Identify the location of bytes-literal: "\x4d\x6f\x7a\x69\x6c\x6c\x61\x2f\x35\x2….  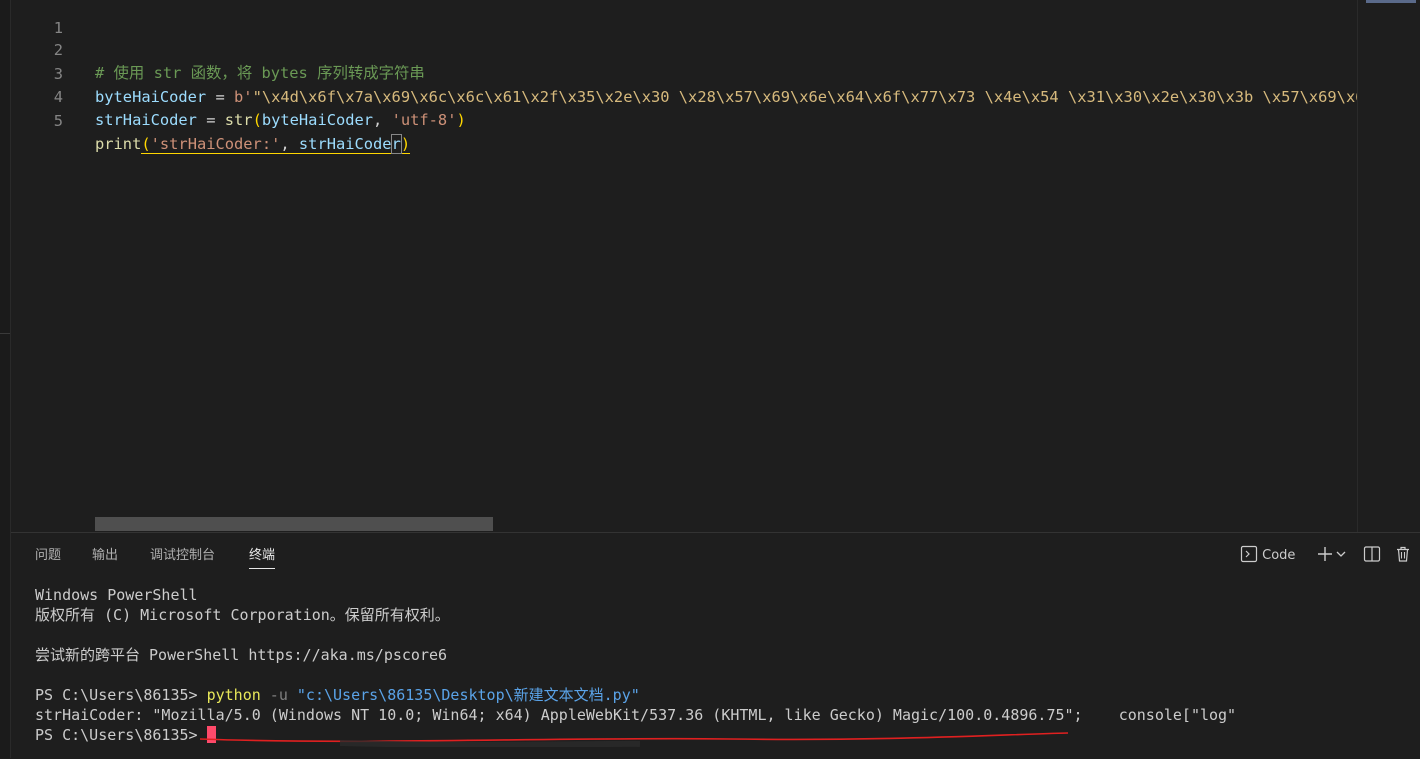
(804, 97).